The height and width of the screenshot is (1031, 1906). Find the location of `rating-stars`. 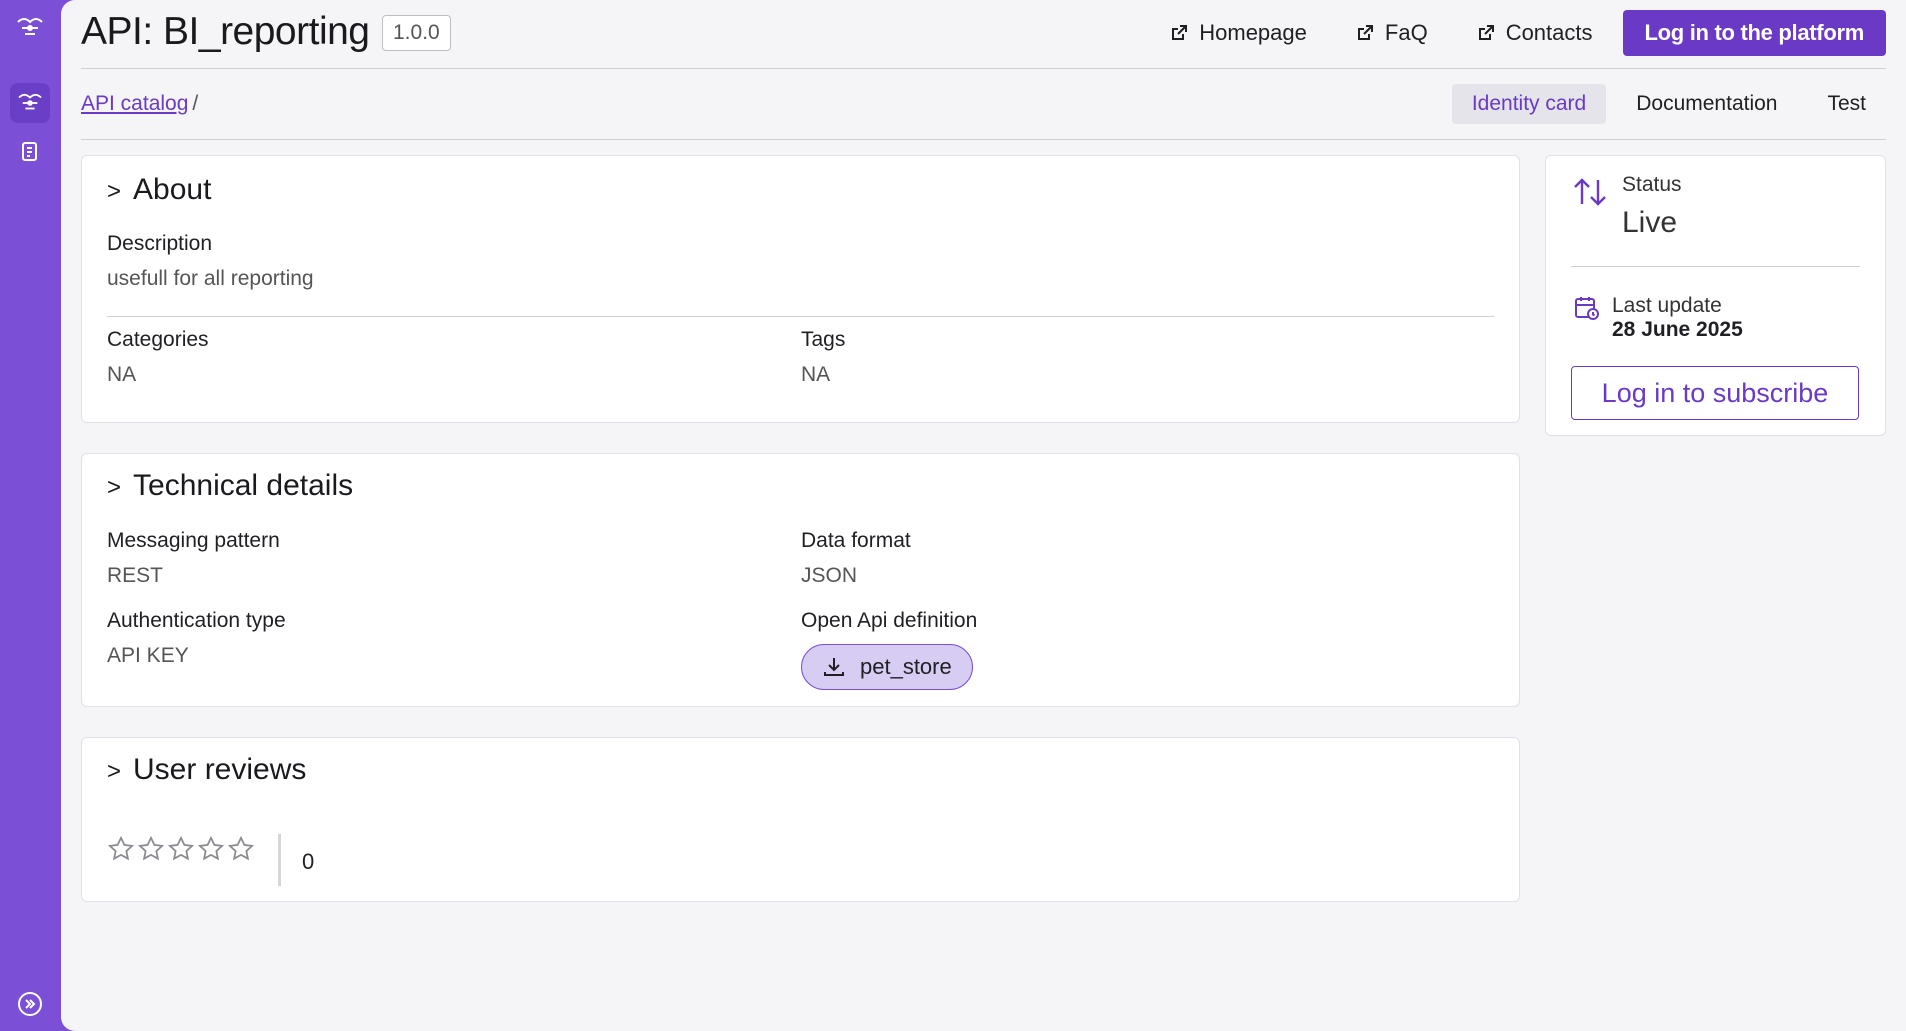

rating-stars is located at coordinates (182, 849).